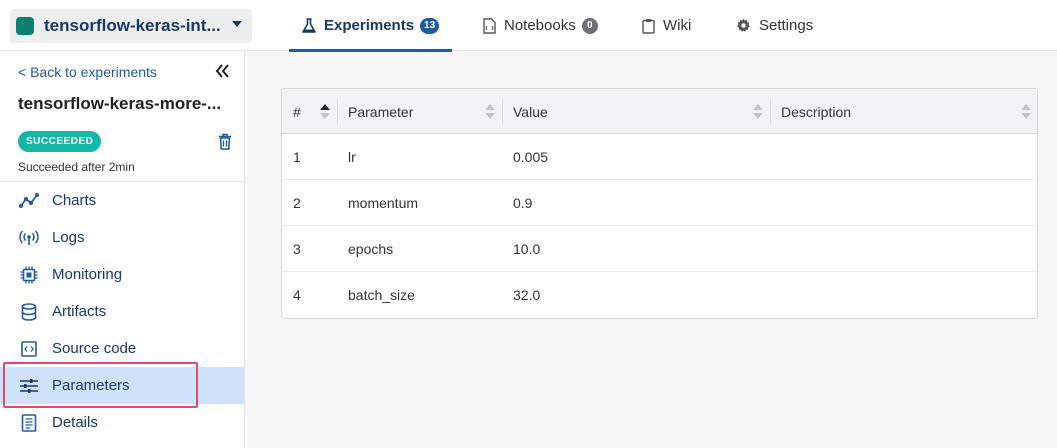 The height and width of the screenshot is (448, 1057). I want to click on notebooks-count-badge: 0, so click(589, 25).